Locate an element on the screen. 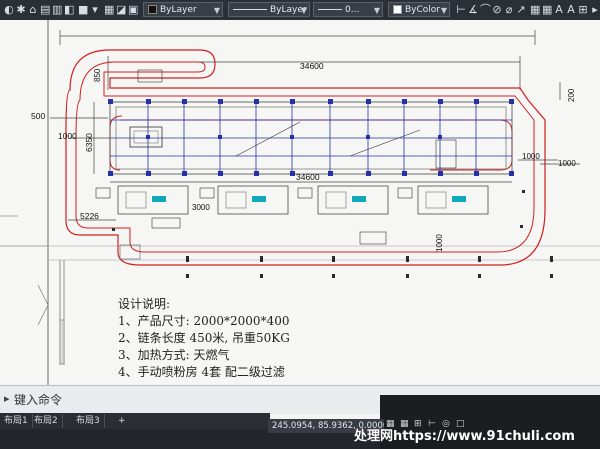  dim-text-6350: 6350 is located at coordinates (89, 142).